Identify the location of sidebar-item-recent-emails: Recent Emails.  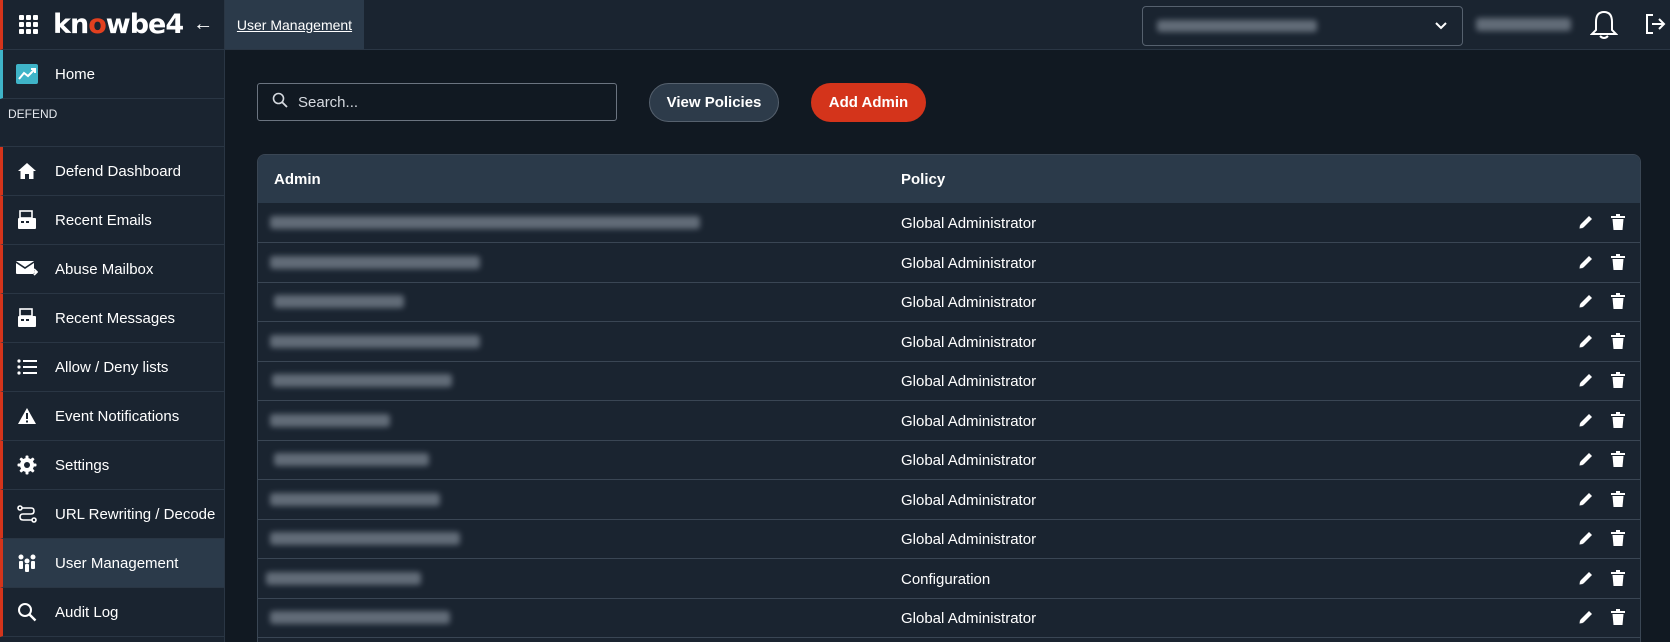
(112, 220).